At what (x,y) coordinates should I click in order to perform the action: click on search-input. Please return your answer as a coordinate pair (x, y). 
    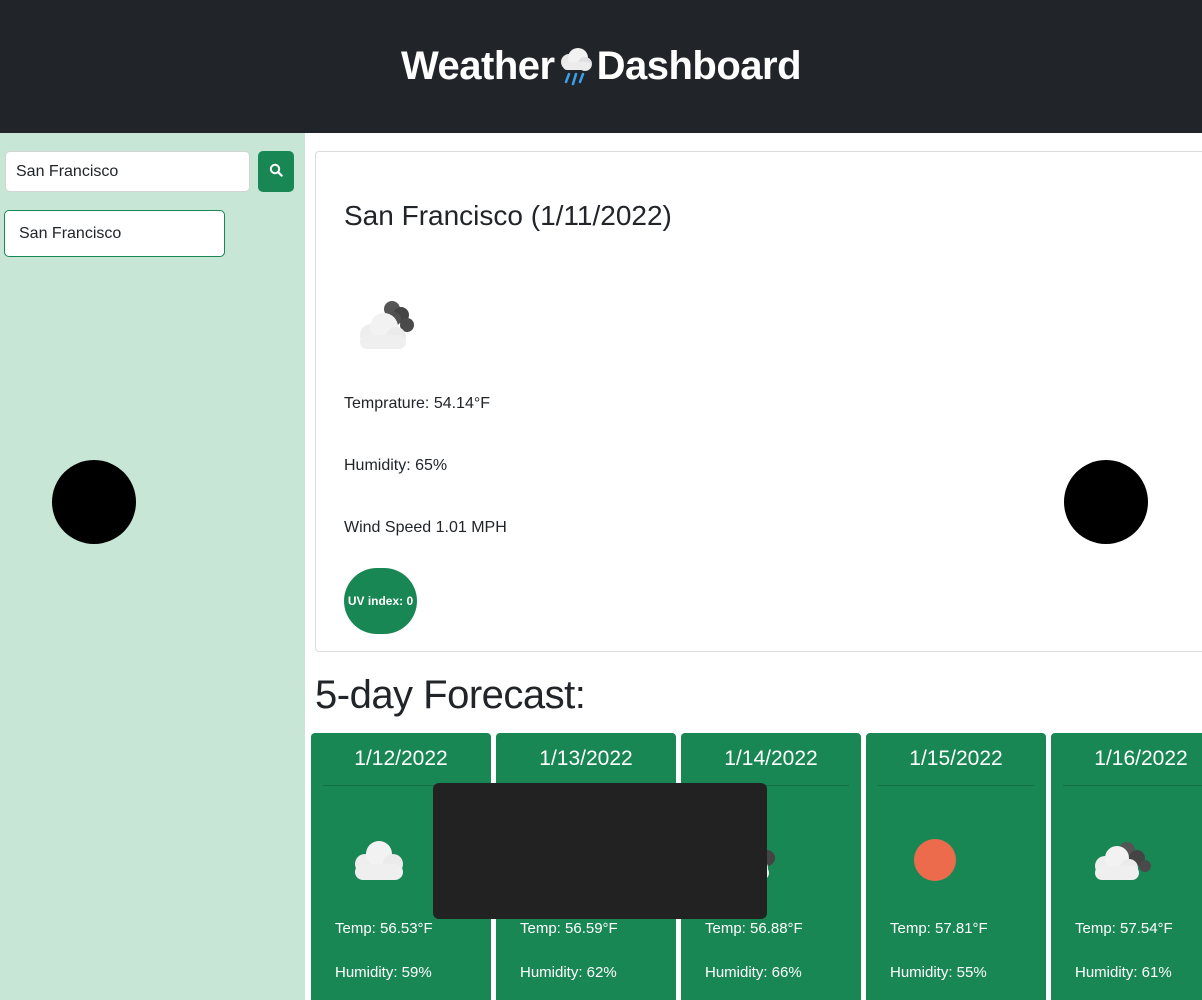
    Looking at the image, I should click on (127, 171).